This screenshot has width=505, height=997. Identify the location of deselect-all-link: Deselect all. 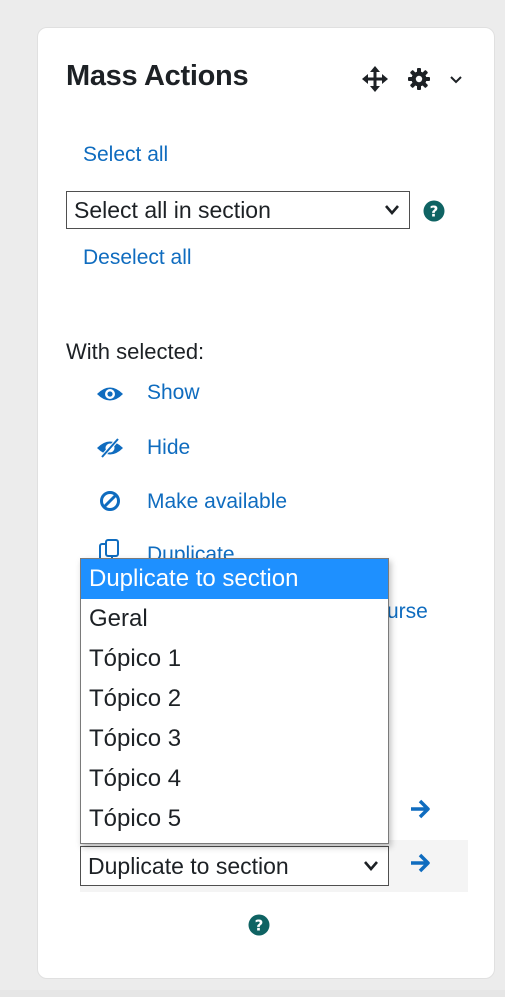
(137, 258).